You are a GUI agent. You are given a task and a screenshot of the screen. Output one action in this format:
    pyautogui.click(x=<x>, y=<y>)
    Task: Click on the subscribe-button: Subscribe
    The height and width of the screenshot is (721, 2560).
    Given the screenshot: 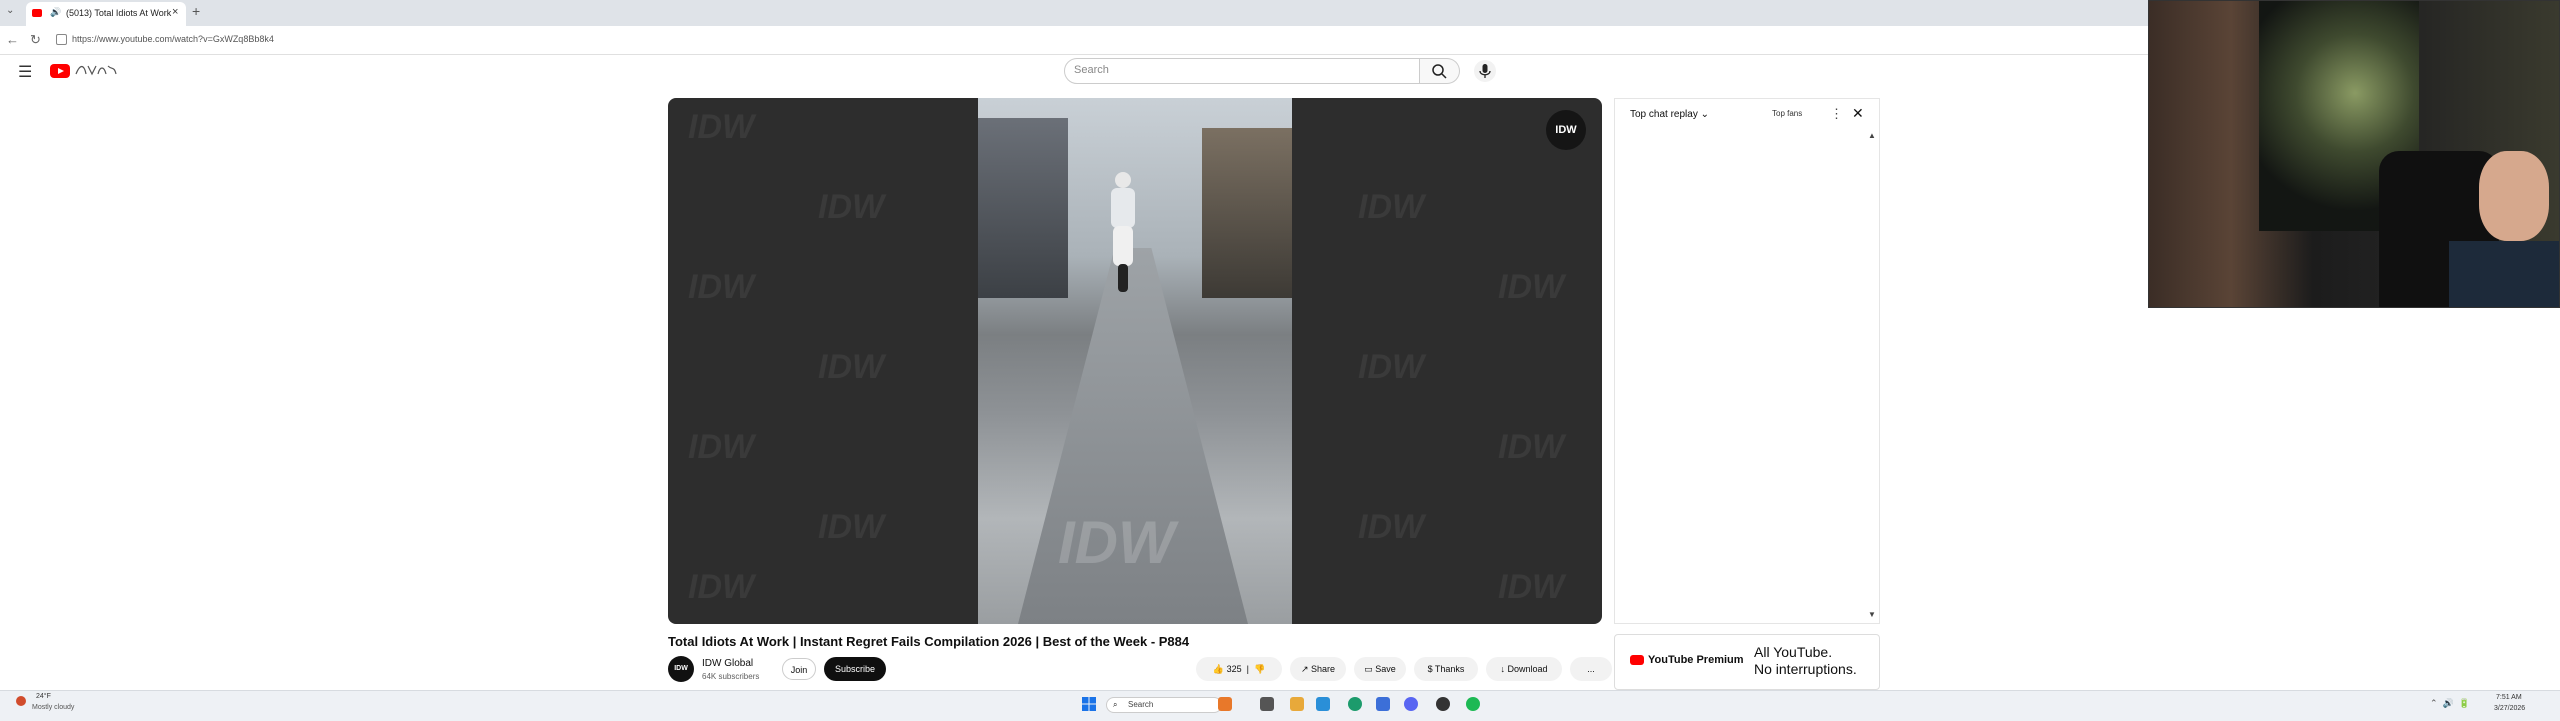 What is the action you would take?
    pyautogui.click(x=855, y=669)
    